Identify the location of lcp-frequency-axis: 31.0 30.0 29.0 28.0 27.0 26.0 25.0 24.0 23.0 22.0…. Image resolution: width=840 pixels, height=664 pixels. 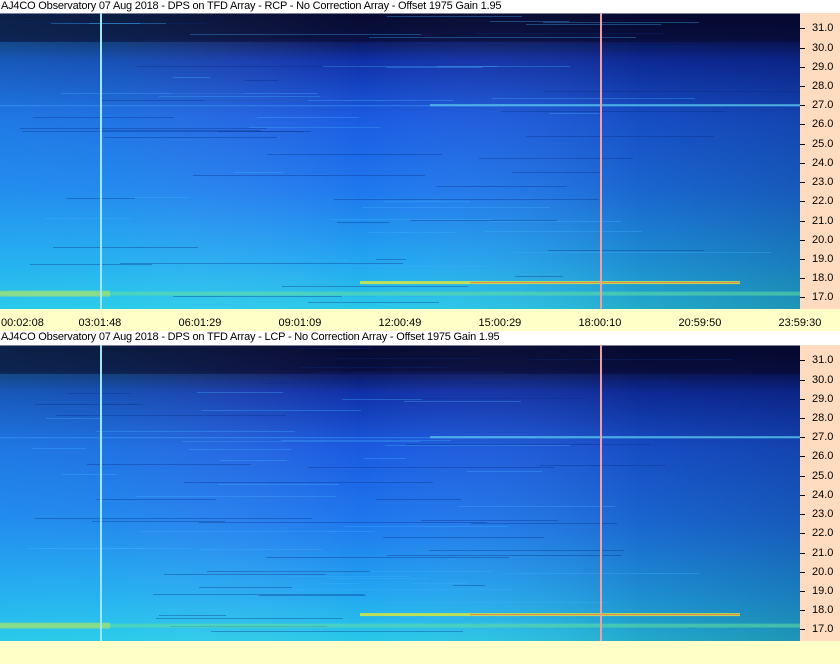
(820, 493).